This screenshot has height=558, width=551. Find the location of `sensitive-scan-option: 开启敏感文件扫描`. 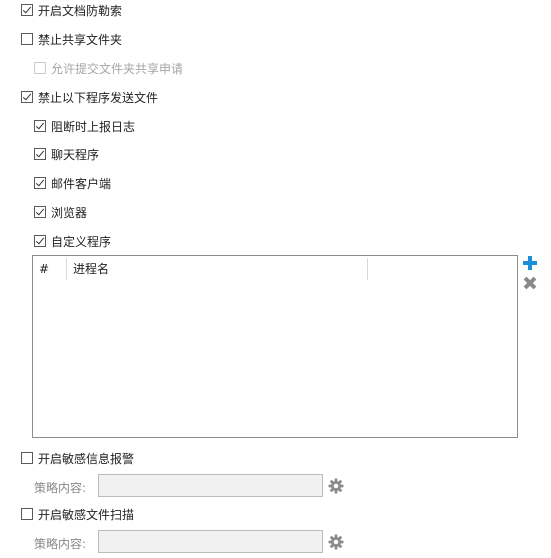

sensitive-scan-option: 开启敏感文件扫描 is located at coordinates (77, 514).